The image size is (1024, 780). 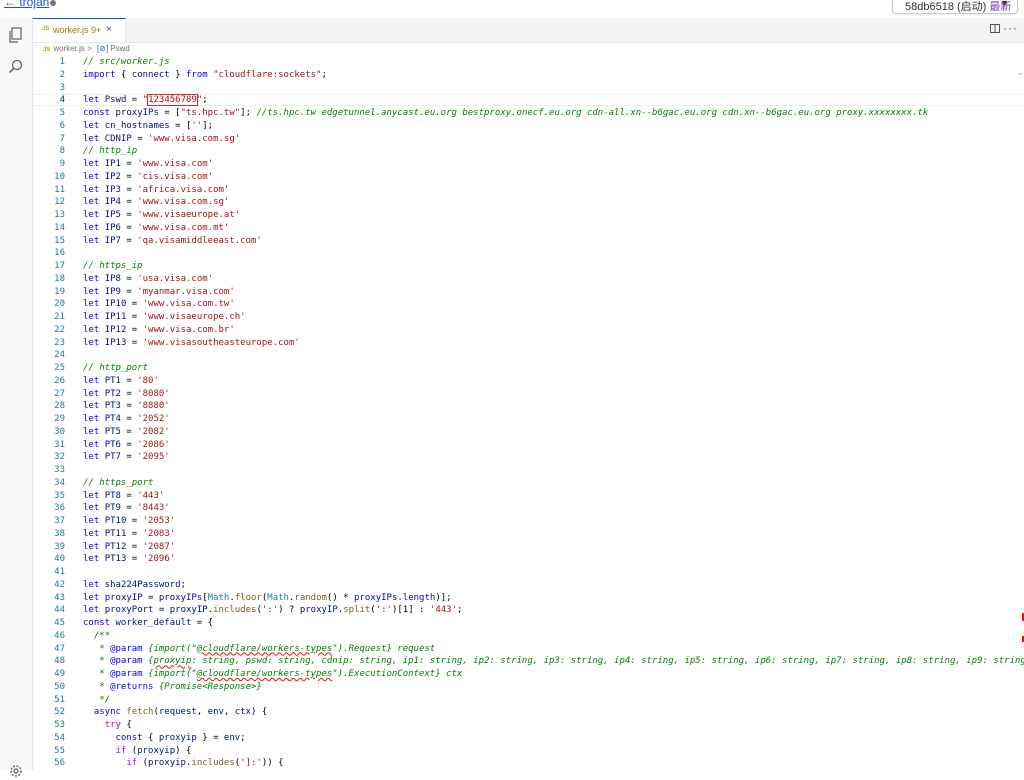 What do you see at coordinates (16, 67) in the screenshot?
I see `search-icon` at bounding box center [16, 67].